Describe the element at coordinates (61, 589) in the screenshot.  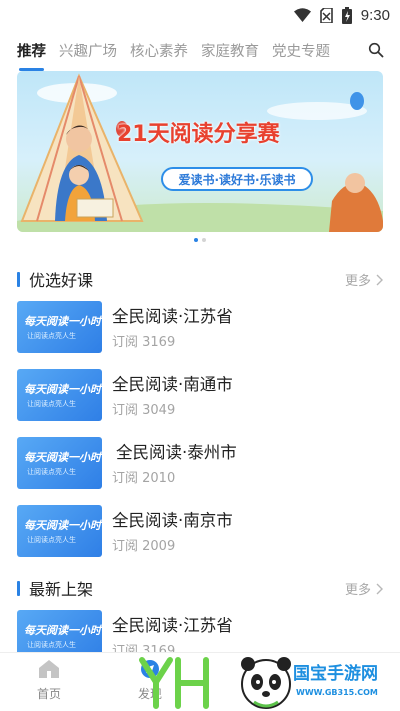
I see `section-title: 最新上架` at that location.